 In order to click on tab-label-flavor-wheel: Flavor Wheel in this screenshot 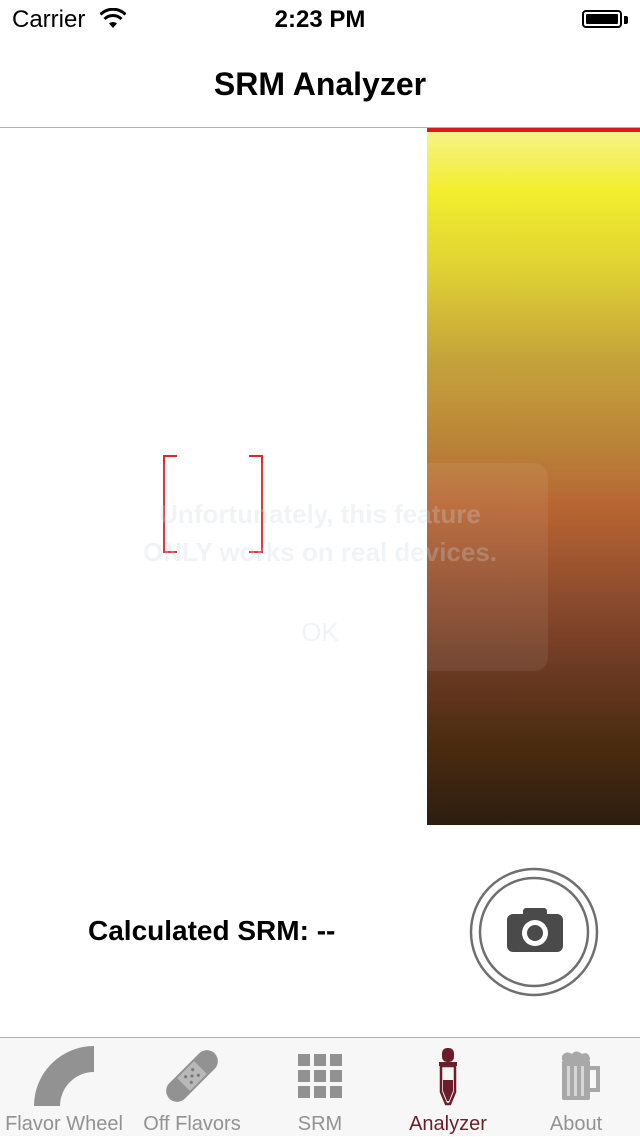, I will do `click(64, 1124)`.